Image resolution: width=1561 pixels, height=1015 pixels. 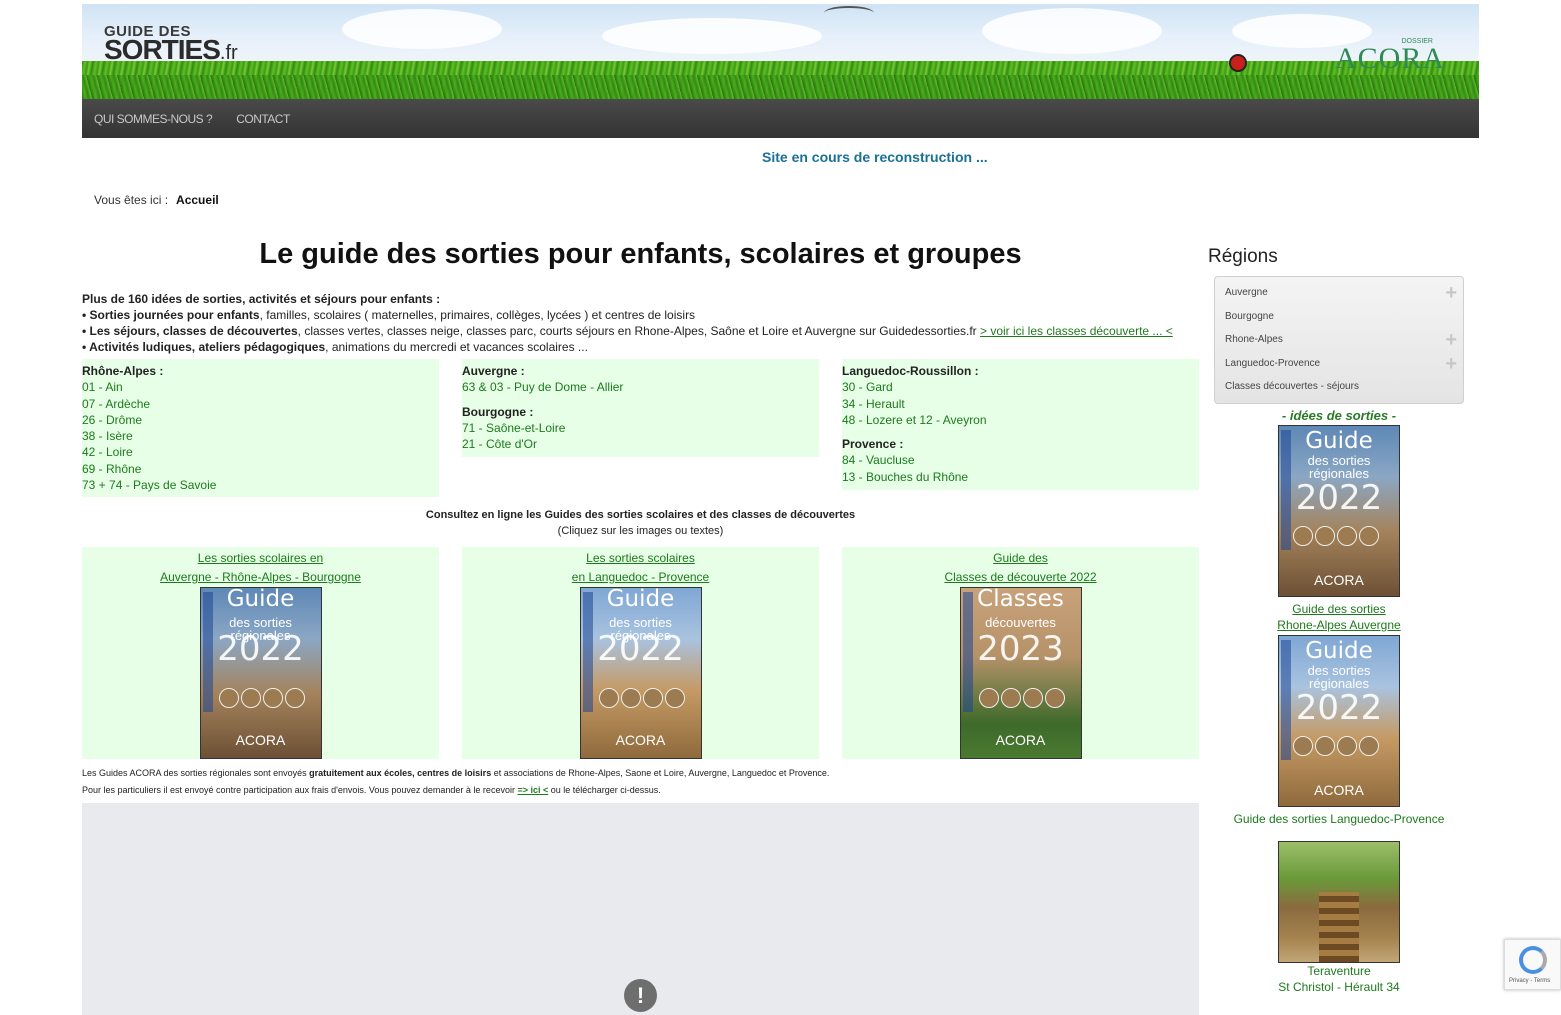 I want to click on cover-subtitle: des sorties régionales, so click(x=1339, y=466).